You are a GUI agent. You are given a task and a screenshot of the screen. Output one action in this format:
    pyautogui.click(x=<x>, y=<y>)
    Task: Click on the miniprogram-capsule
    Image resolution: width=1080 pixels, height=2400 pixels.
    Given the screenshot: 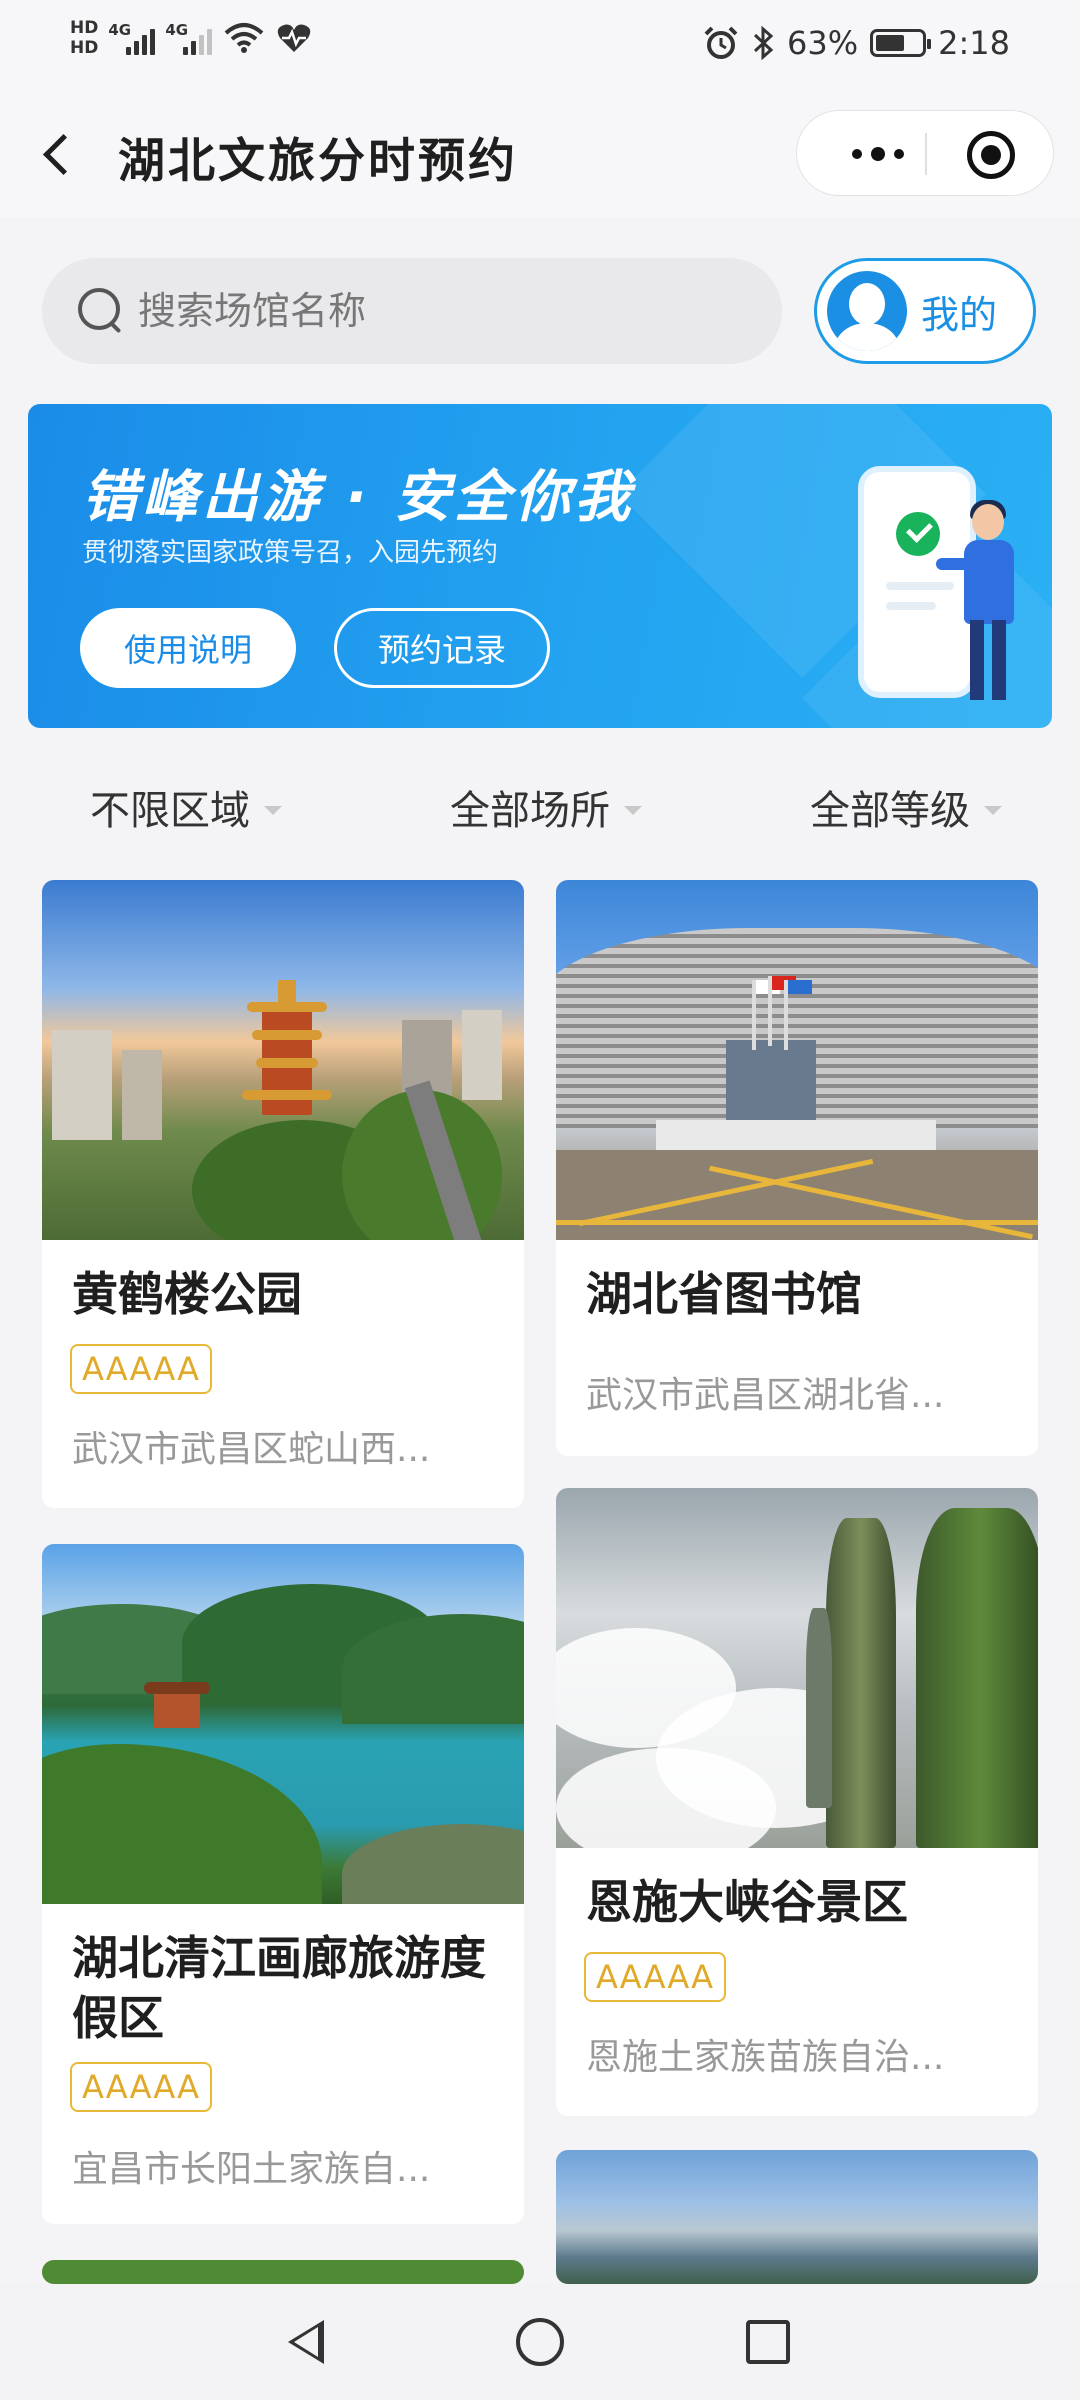 What is the action you would take?
    pyautogui.click(x=925, y=153)
    